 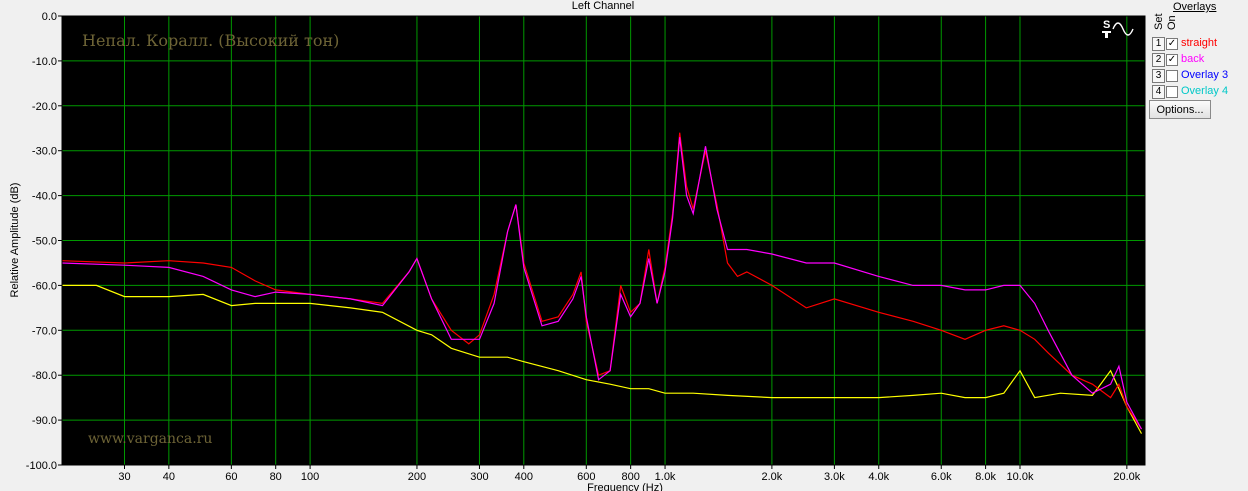 What do you see at coordinates (985, 477) in the screenshot?
I see `x-tick-label: 8.0k` at bounding box center [985, 477].